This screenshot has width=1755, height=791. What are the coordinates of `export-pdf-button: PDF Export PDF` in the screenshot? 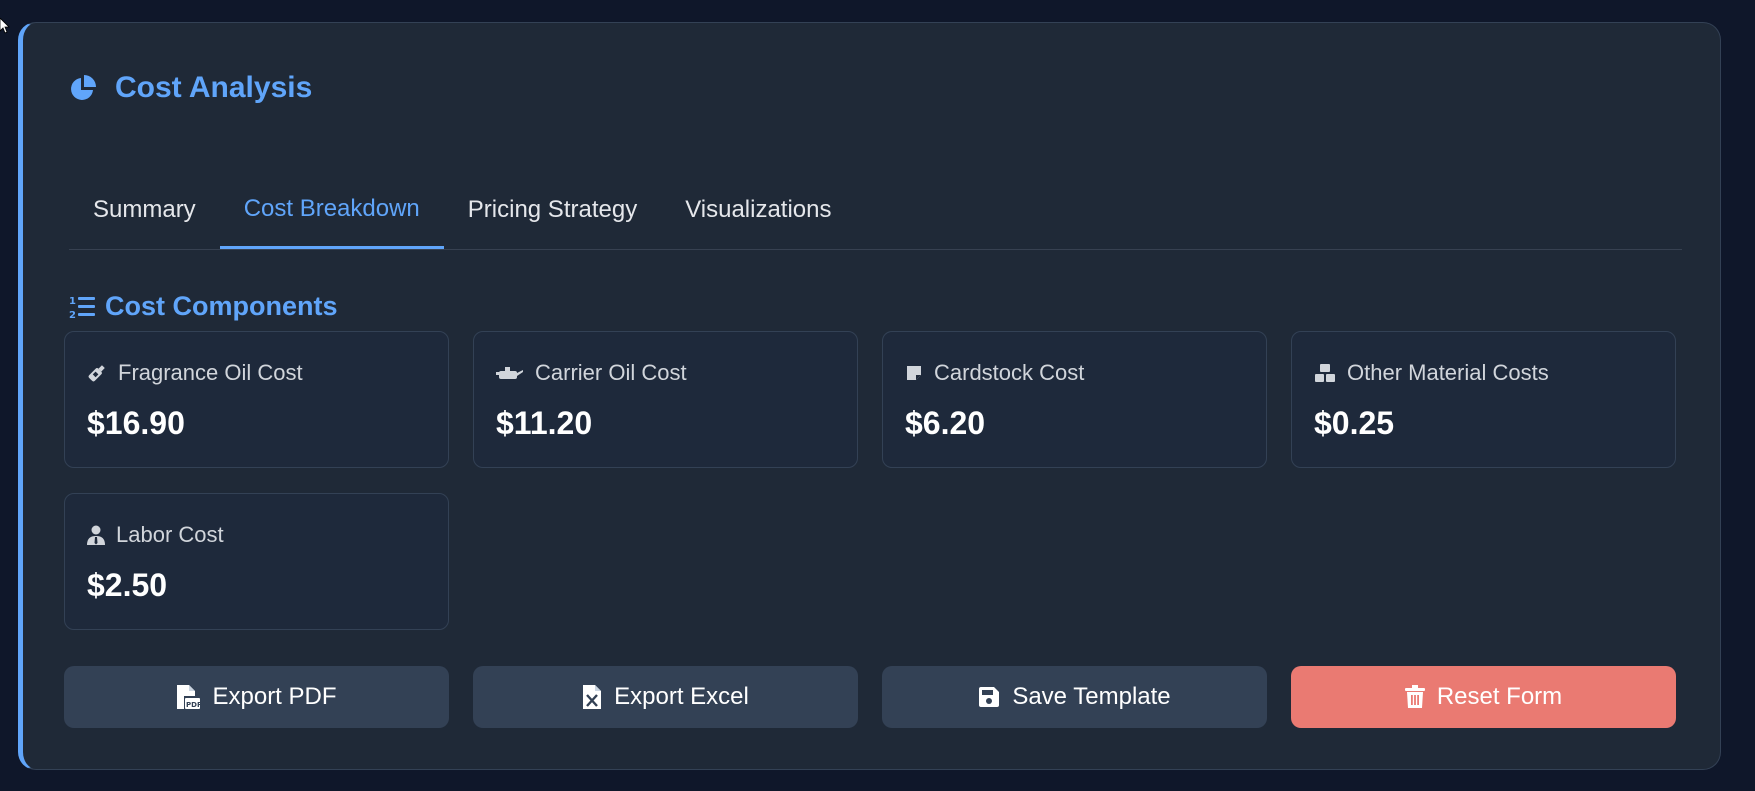 It's located at (256, 697).